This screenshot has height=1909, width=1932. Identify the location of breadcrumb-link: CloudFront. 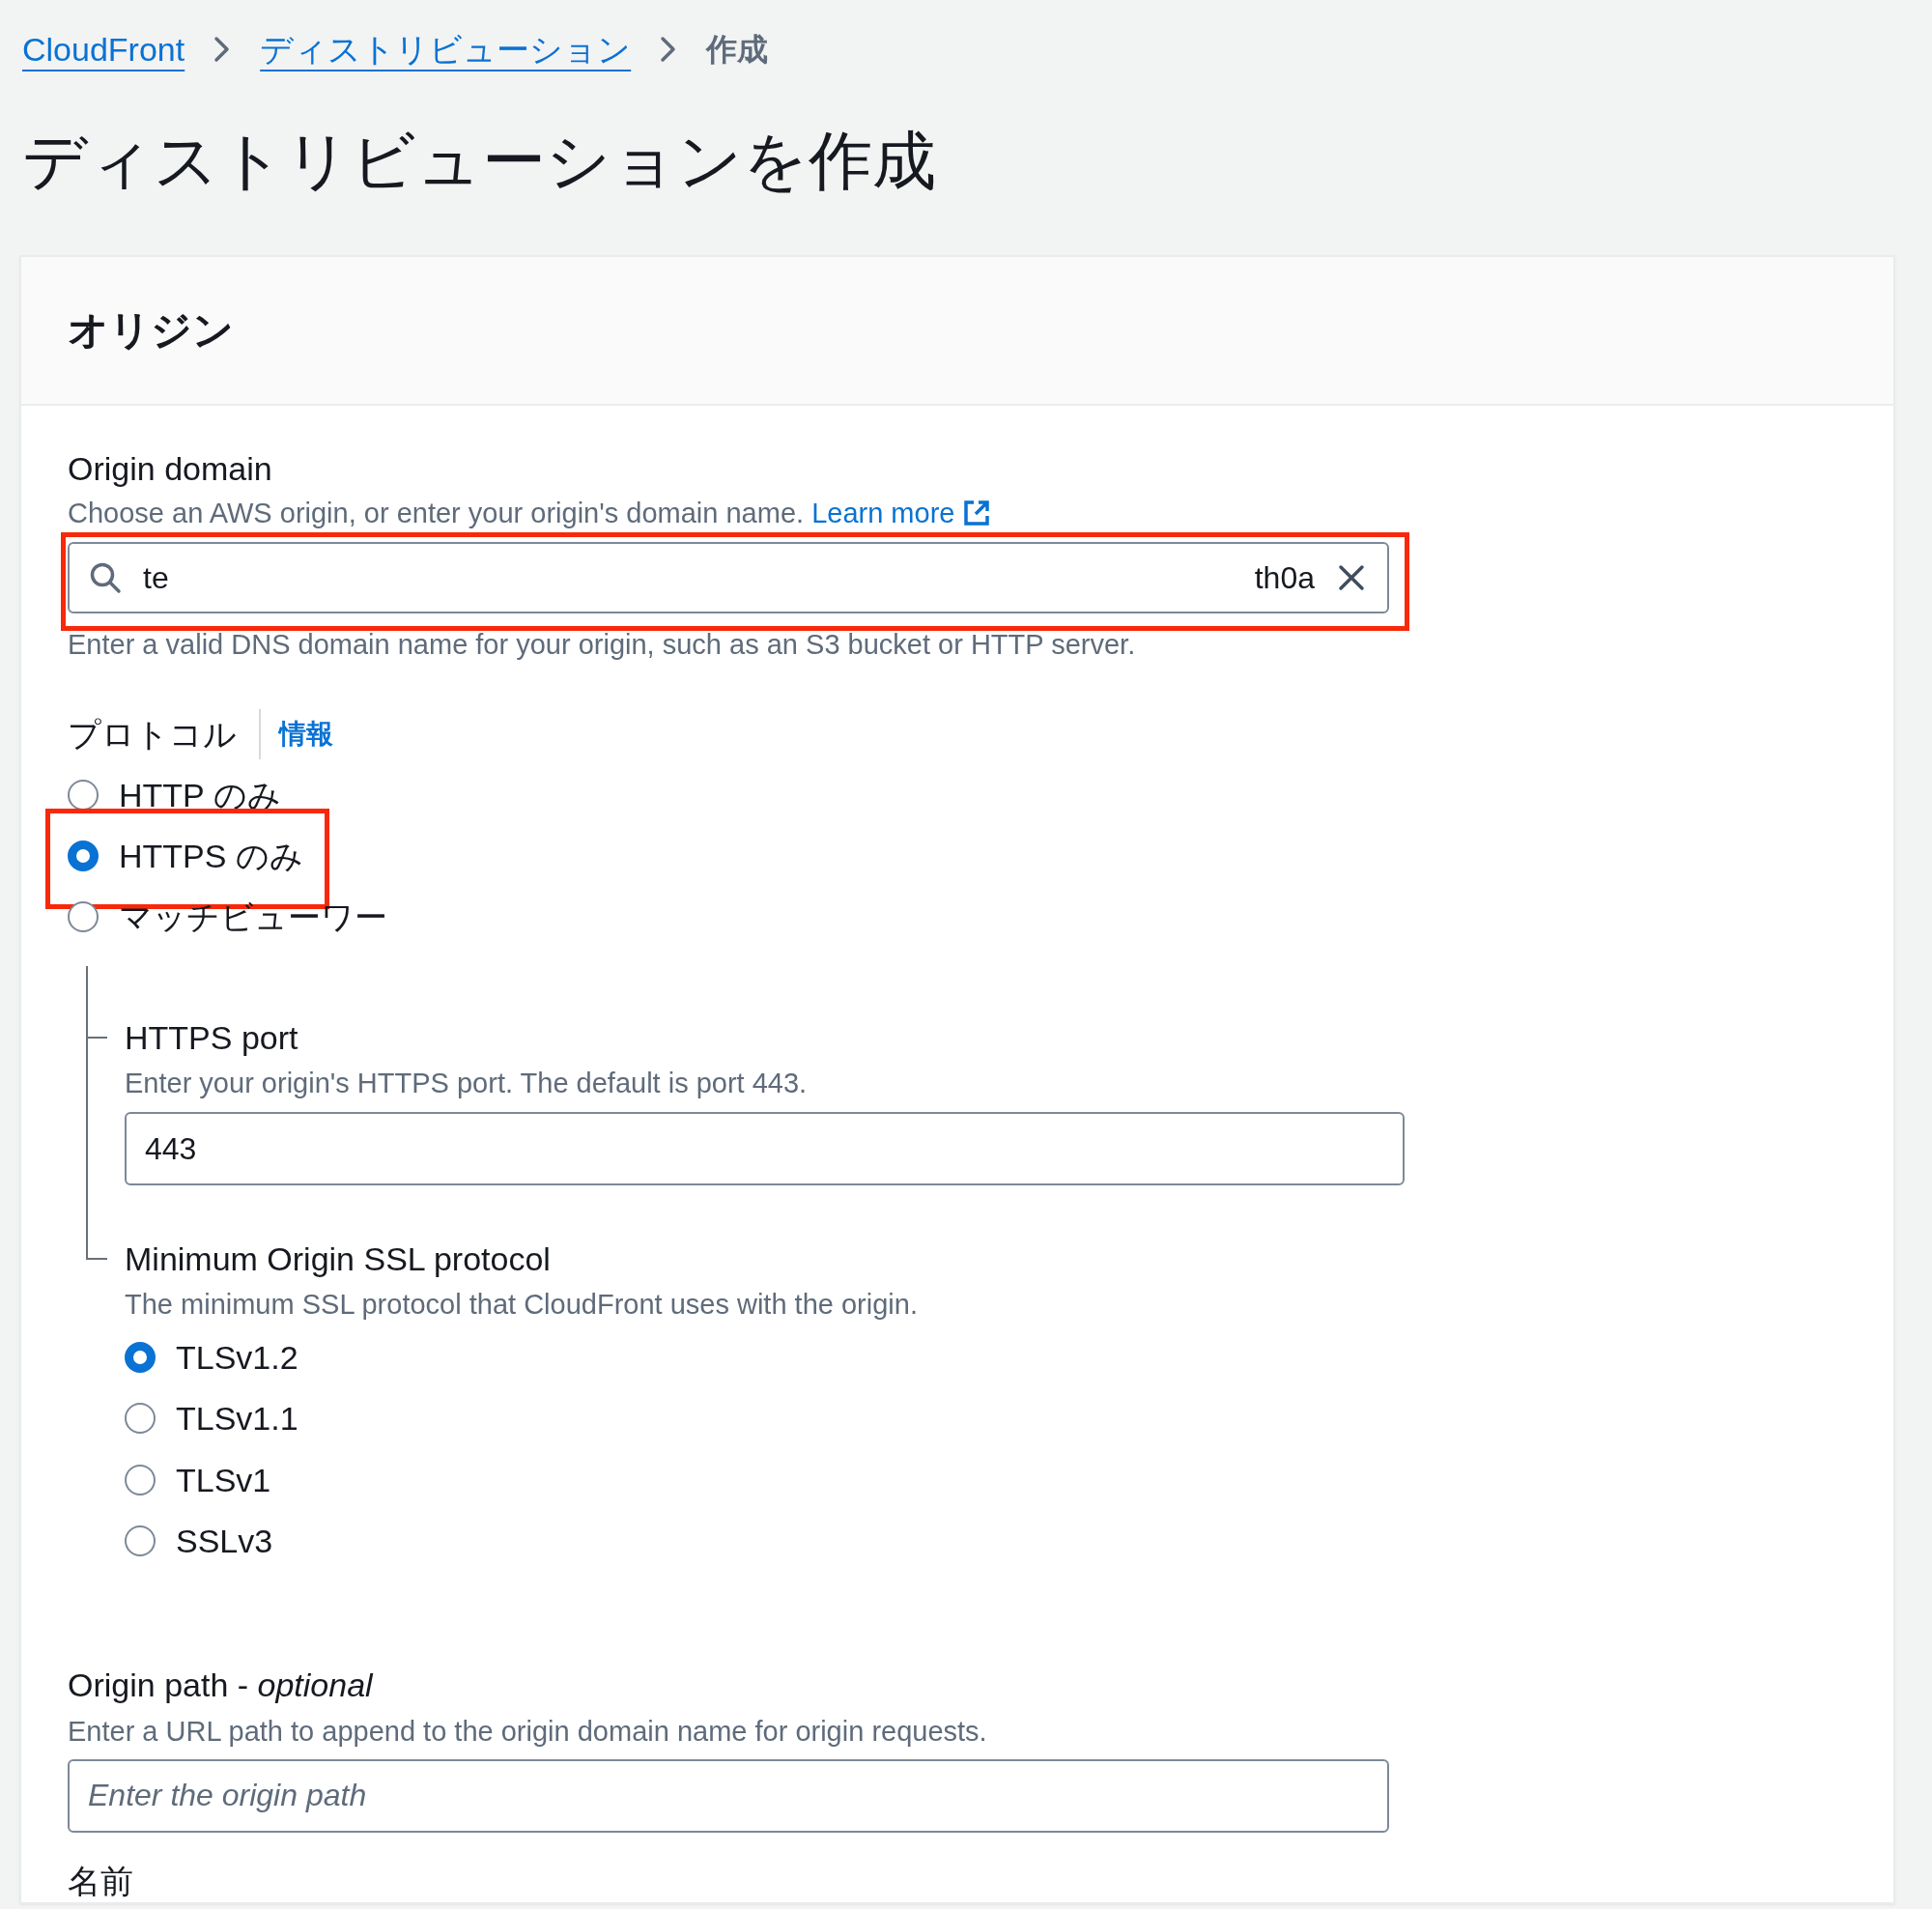
(103, 49).